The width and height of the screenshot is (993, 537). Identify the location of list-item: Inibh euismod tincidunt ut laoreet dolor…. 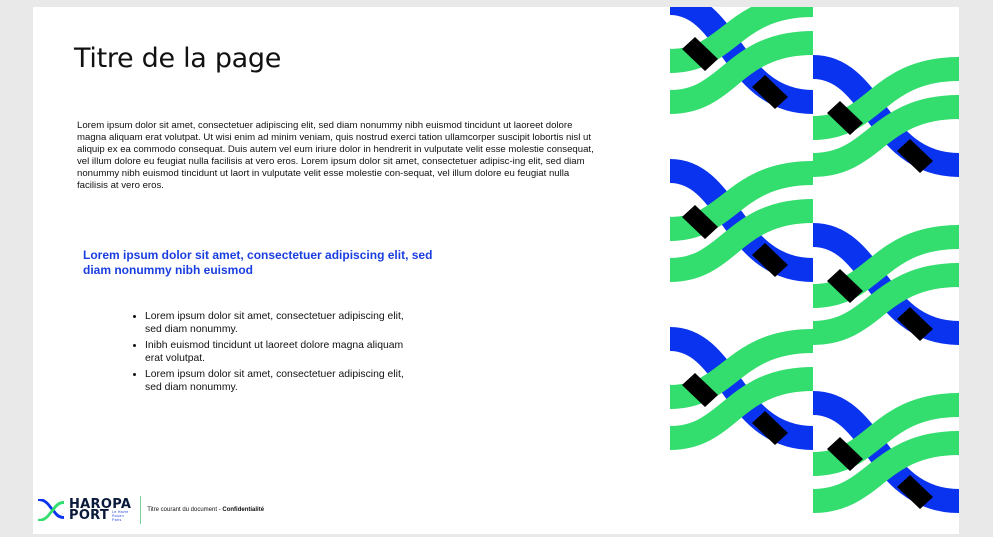
(275, 352).